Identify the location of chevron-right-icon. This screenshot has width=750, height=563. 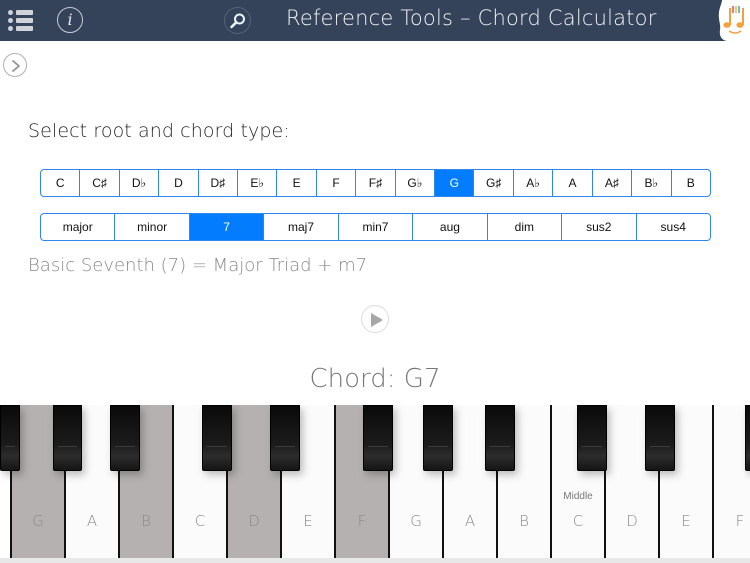
(16, 66).